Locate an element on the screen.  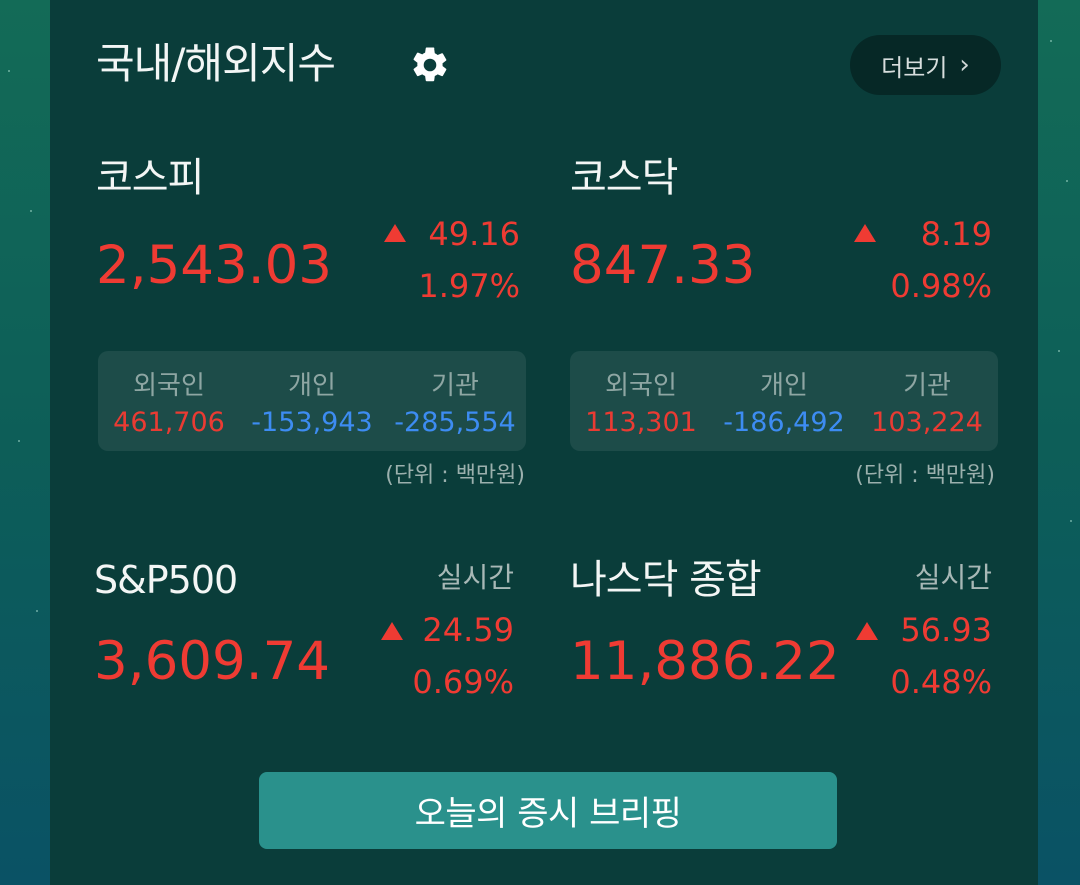
investor-value: 113,301 is located at coordinates (641, 422).